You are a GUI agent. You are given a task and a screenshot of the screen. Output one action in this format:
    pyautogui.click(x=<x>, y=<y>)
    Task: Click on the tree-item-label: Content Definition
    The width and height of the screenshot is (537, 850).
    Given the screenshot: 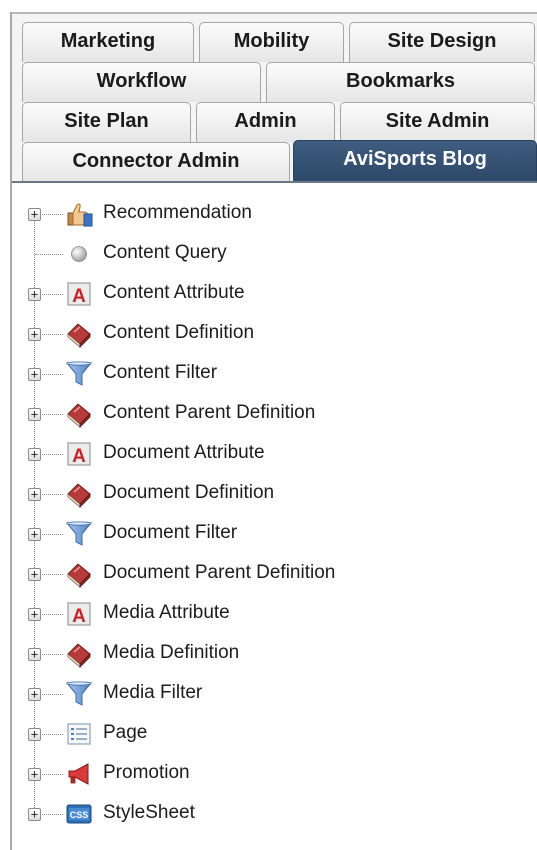 What is the action you would take?
    pyautogui.click(x=178, y=333)
    